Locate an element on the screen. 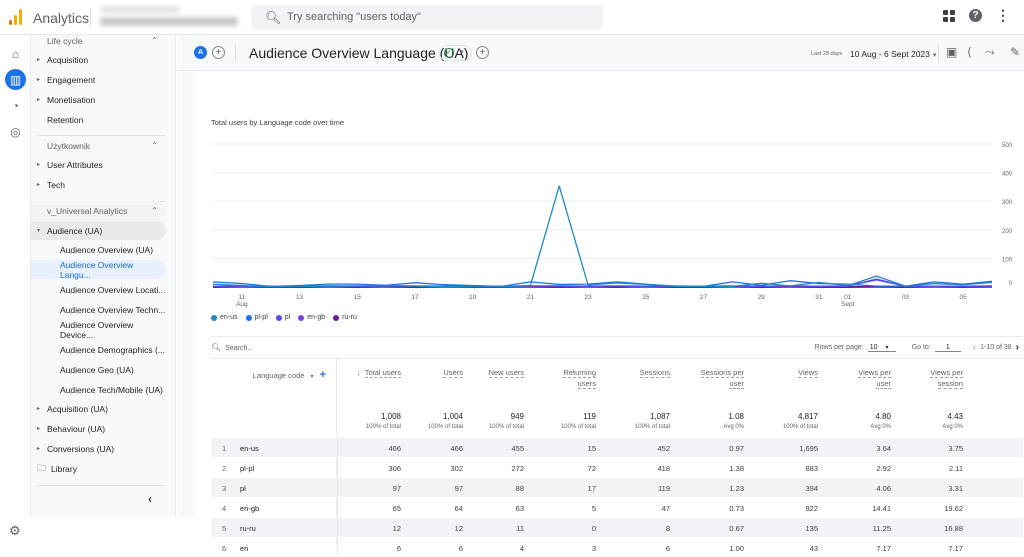  sidebar-item-retention: Retention is located at coordinates (98, 119).